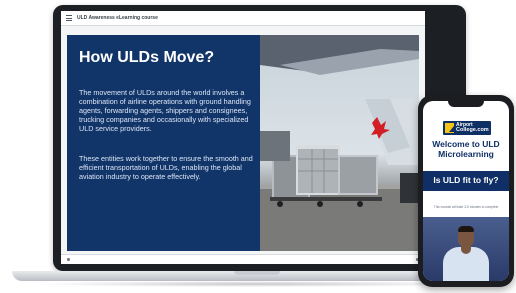 The image size is (516, 293). Describe the element at coordinates (68, 259) in the screenshot. I see `previous-icon` at that location.